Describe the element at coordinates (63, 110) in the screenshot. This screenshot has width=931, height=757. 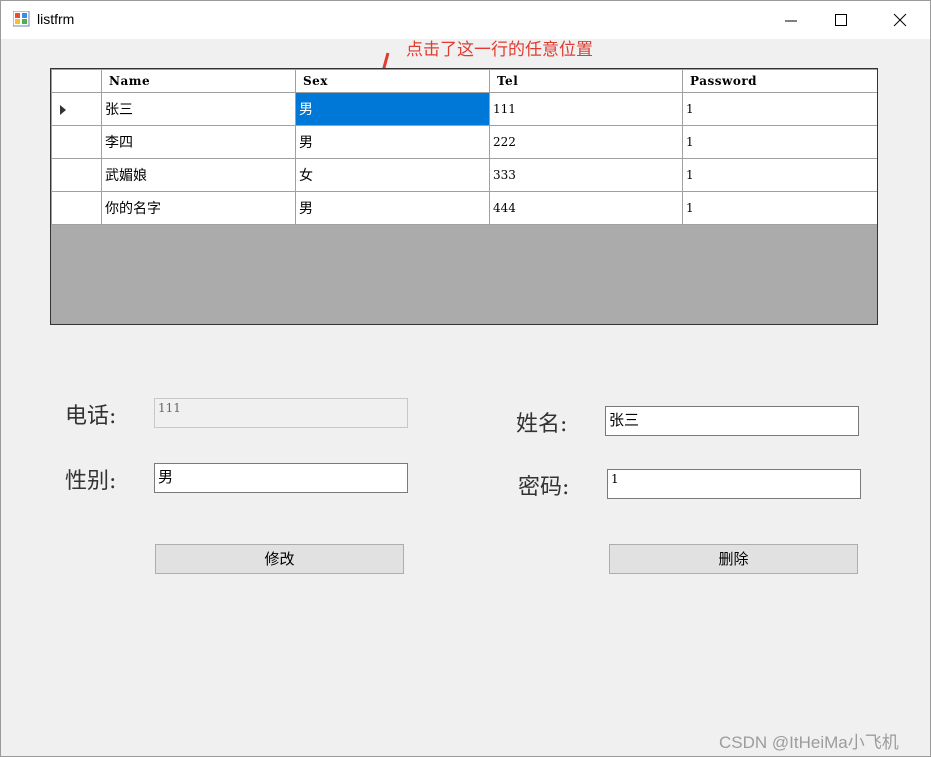
I see `current-row-pointer-icon` at that location.